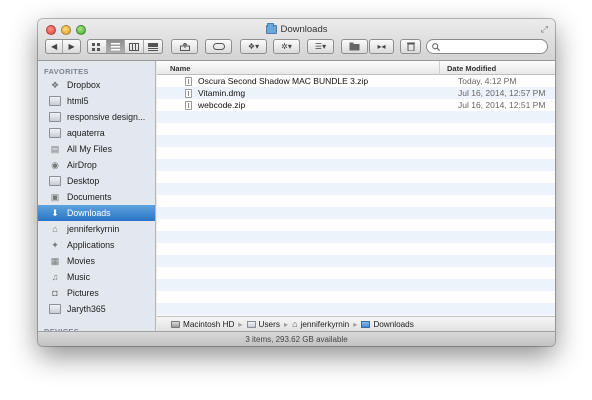 This screenshot has height=400, width=592. Describe the element at coordinates (493, 46) in the screenshot. I see `search-input` at that location.